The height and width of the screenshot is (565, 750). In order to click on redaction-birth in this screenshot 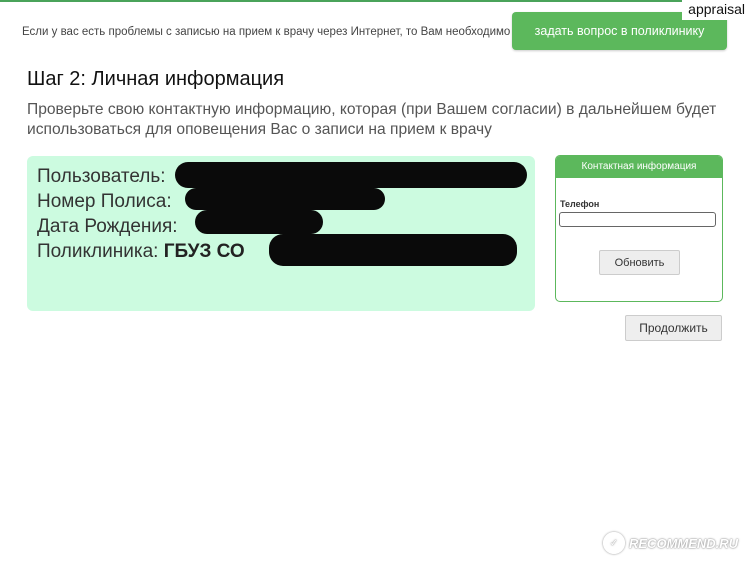, I will do `click(259, 222)`.